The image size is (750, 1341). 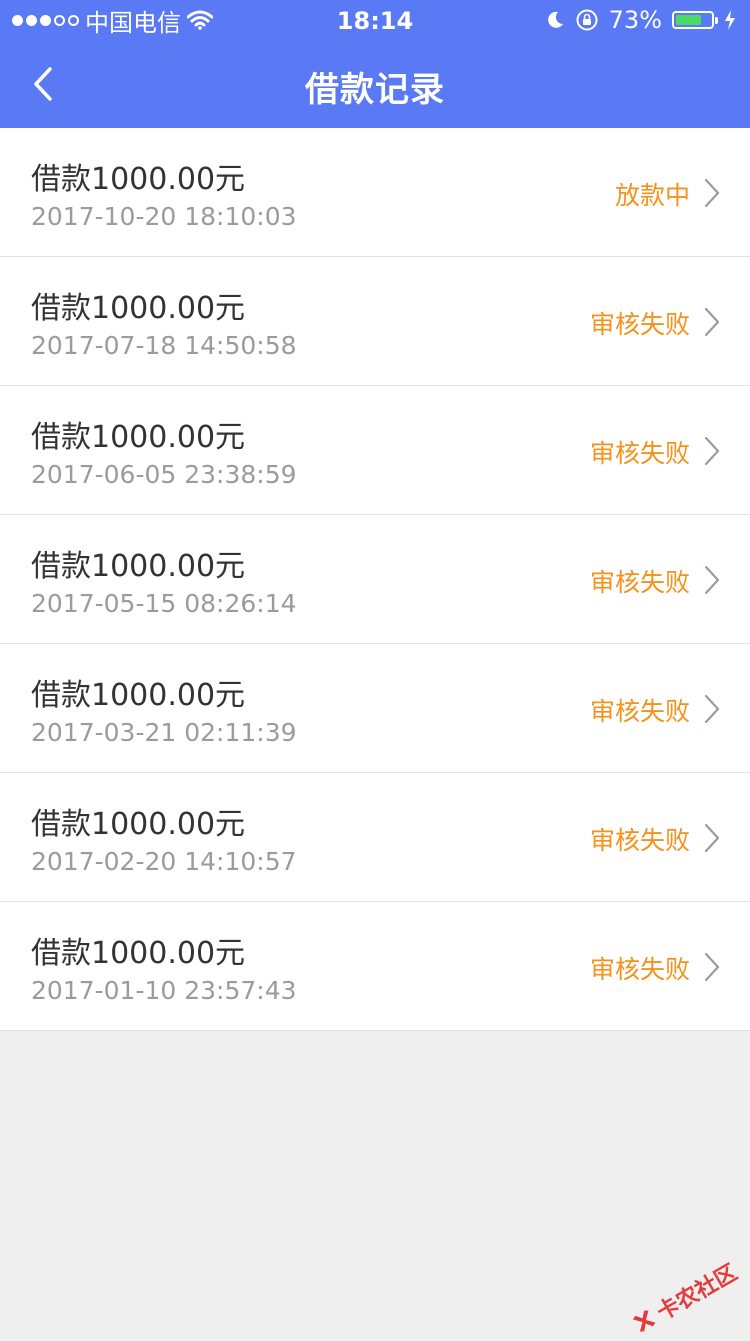 What do you see at coordinates (697, 1293) in the screenshot?
I see `watermark-text: 卡农社区` at bounding box center [697, 1293].